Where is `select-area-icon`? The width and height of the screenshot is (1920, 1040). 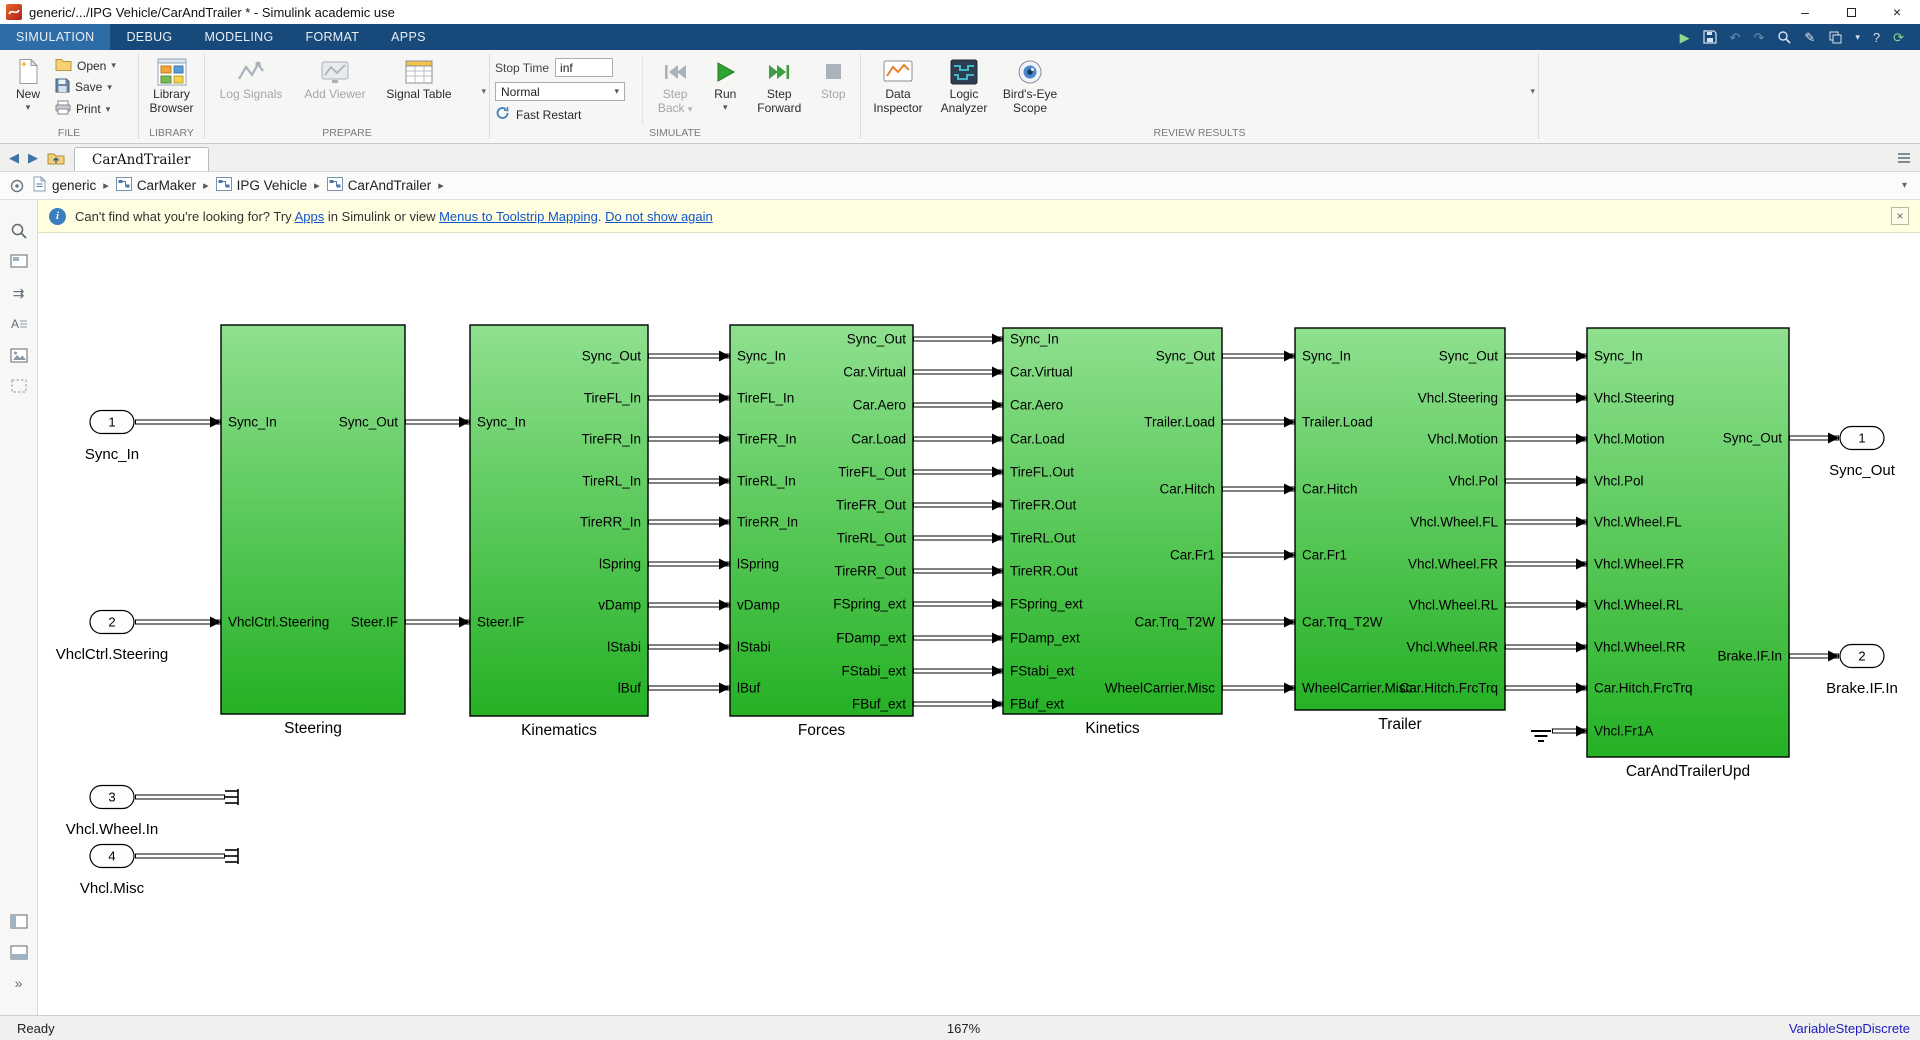 select-area-icon is located at coordinates (19, 386).